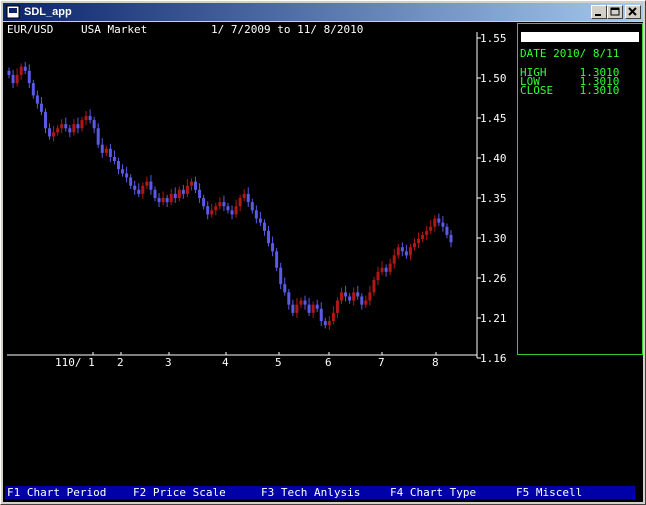 The image size is (646, 505). Describe the element at coordinates (570, 53) in the screenshot. I see `info-date: DATE 2010/ 8/11` at that location.